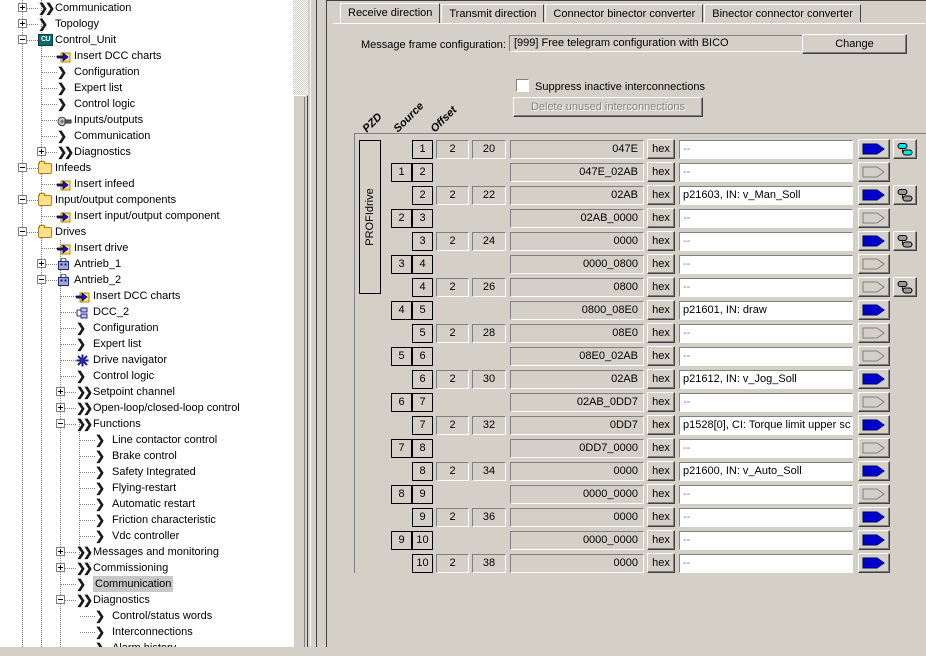 The width and height of the screenshot is (926, 656). I want to click on tree-node: ❯ Line contactor control, so click(146, 440).